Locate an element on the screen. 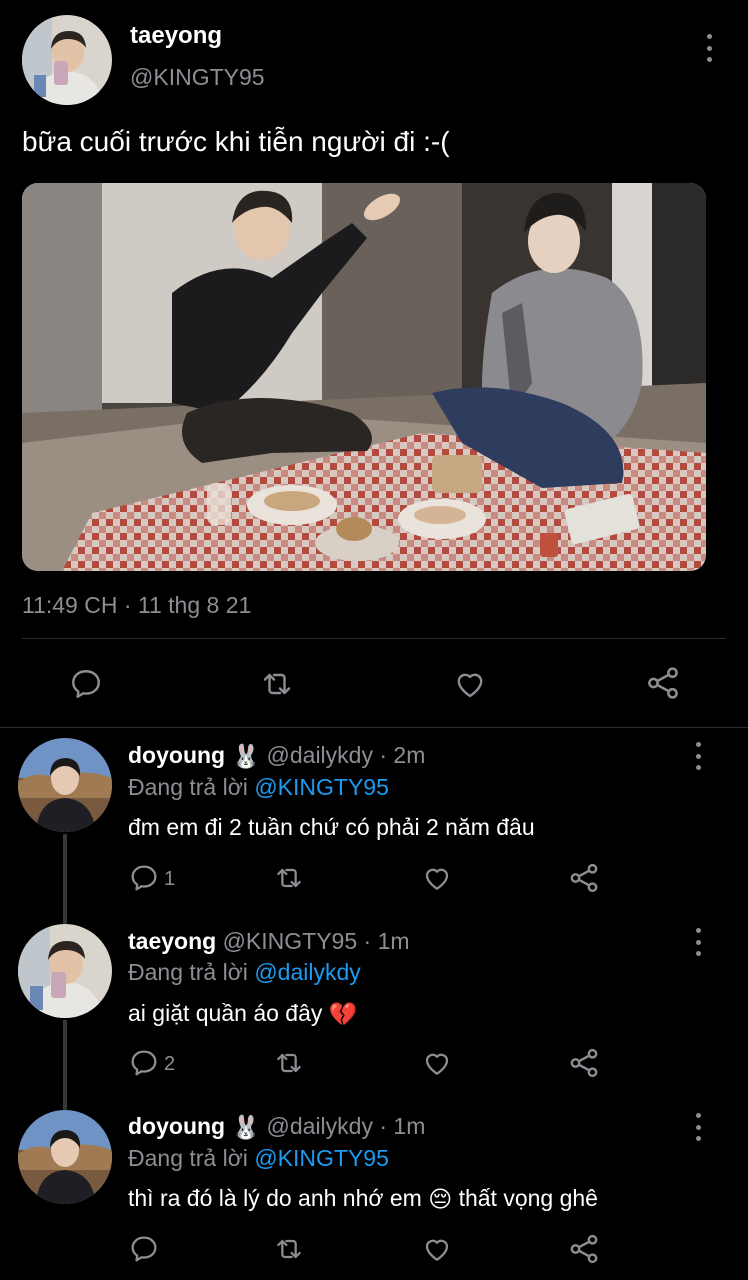 This screenshot has height=1280, width=748. broken-heart-emoji: 💔 is located at coordinates (343, 1014).